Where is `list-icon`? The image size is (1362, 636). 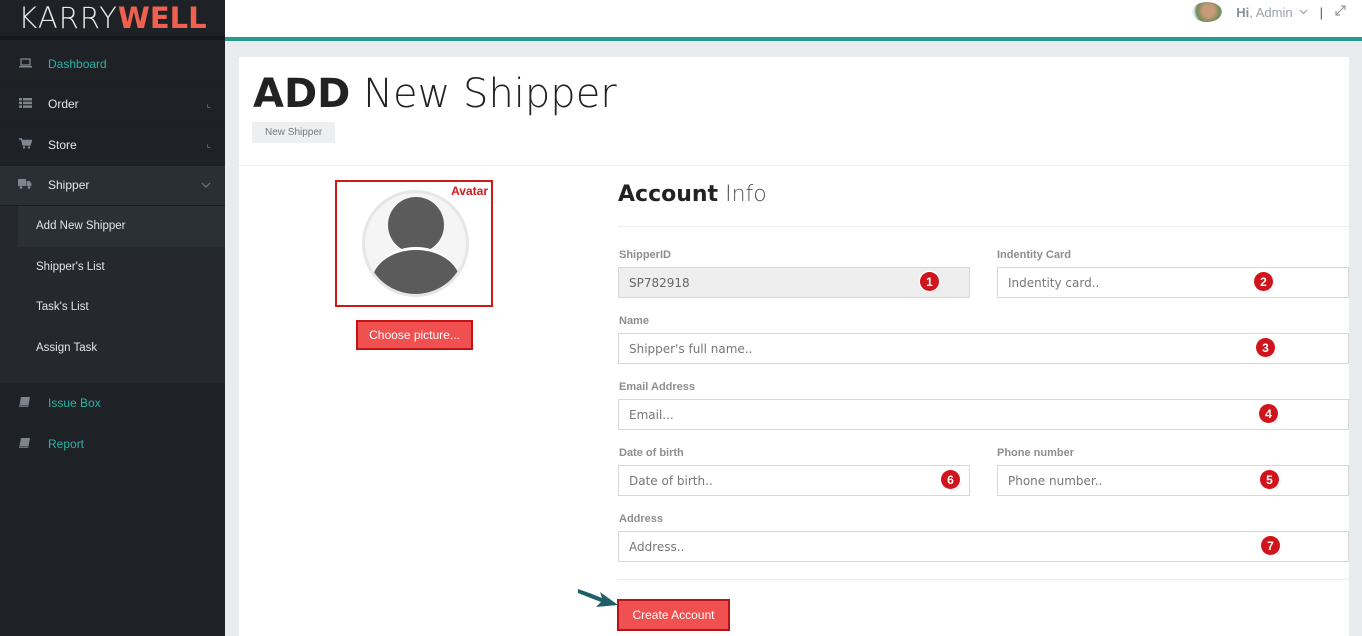
list-icon is located at coordinates (25, 104).